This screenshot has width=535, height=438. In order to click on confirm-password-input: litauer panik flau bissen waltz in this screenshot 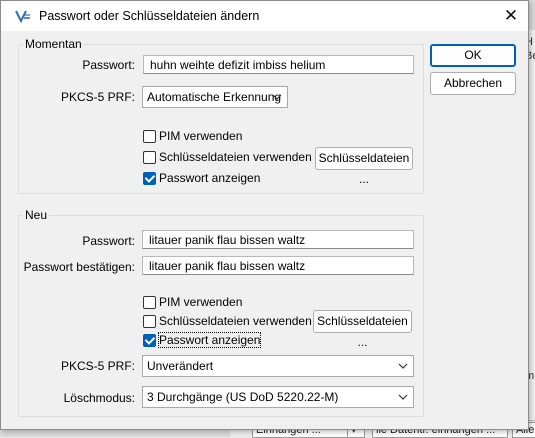, I will do `click(278, 265)`.